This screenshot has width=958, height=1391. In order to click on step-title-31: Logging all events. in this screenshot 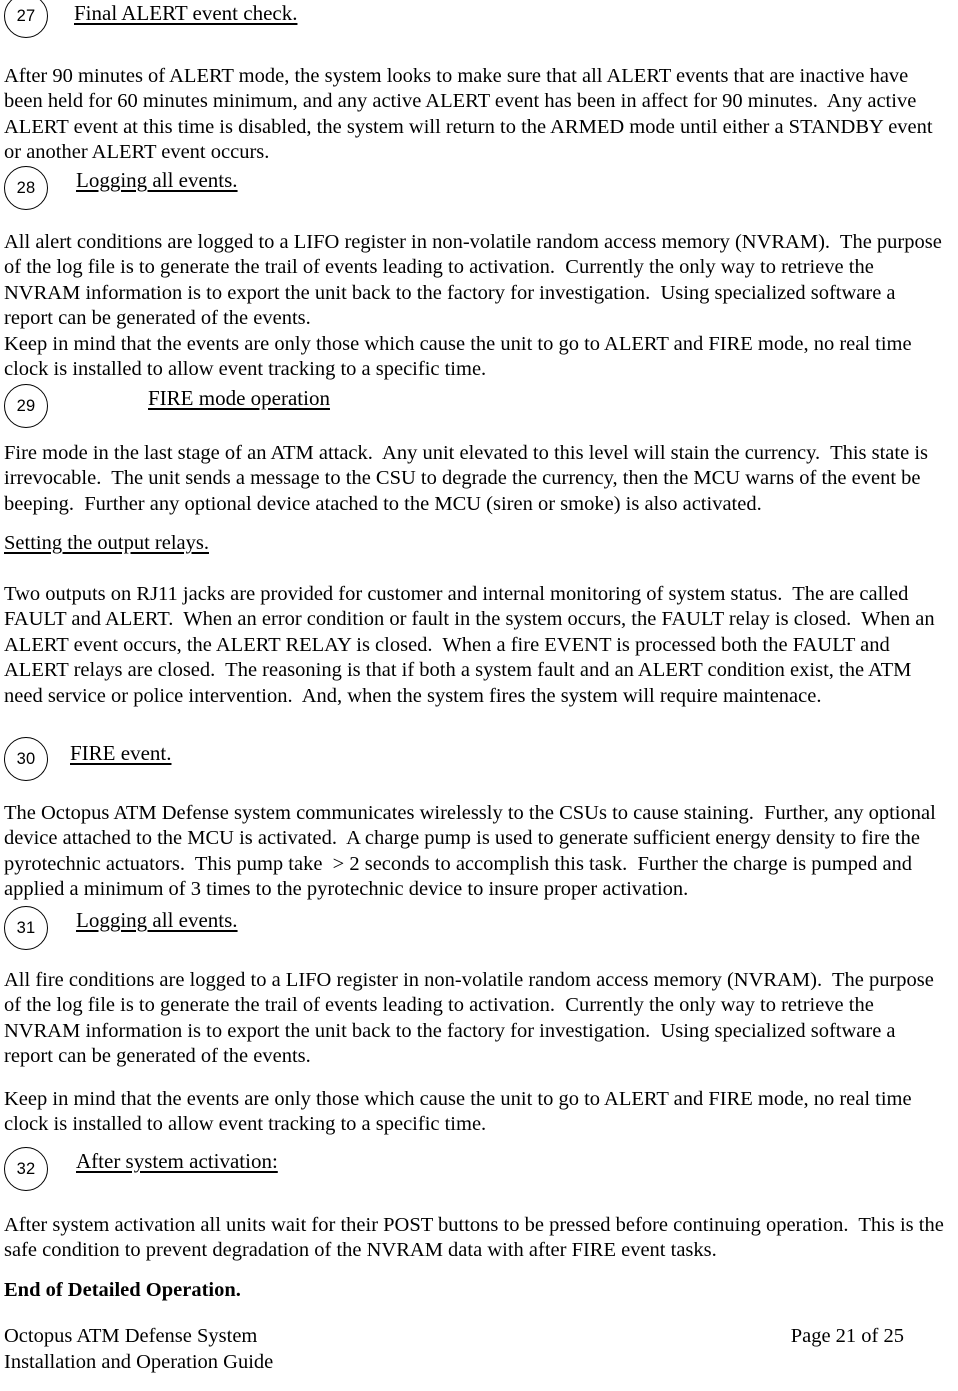, I will do `click(157, 920)`.